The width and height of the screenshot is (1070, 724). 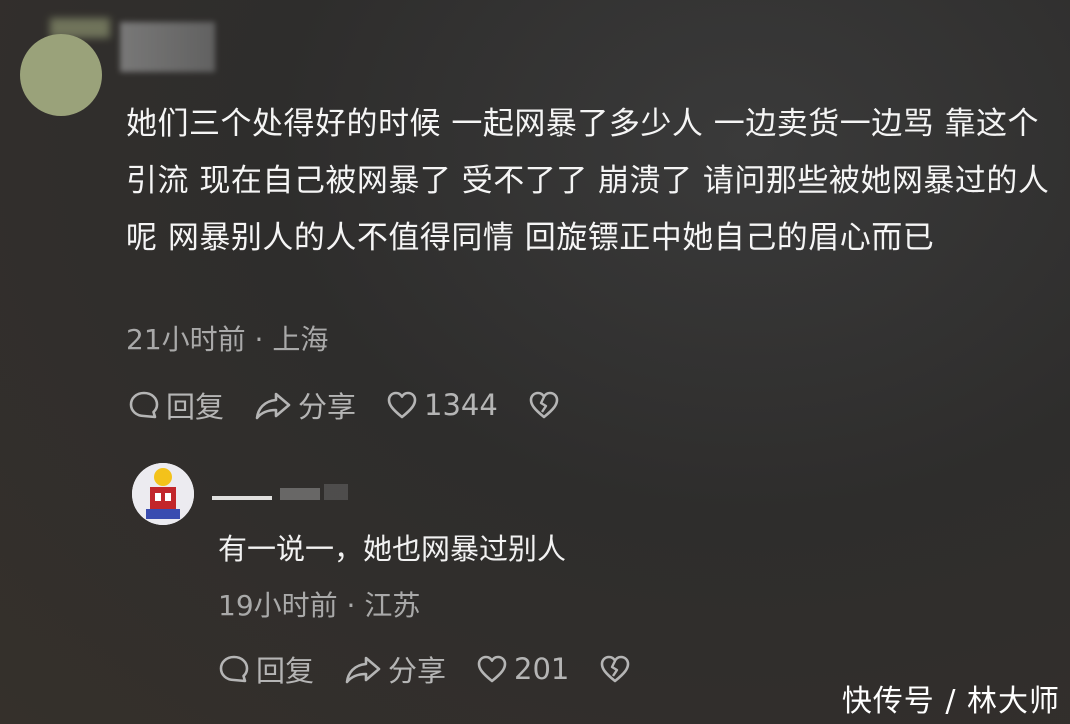 I want to click on comment-actions: 回复 分享 1344, so click(x=362, y=405).